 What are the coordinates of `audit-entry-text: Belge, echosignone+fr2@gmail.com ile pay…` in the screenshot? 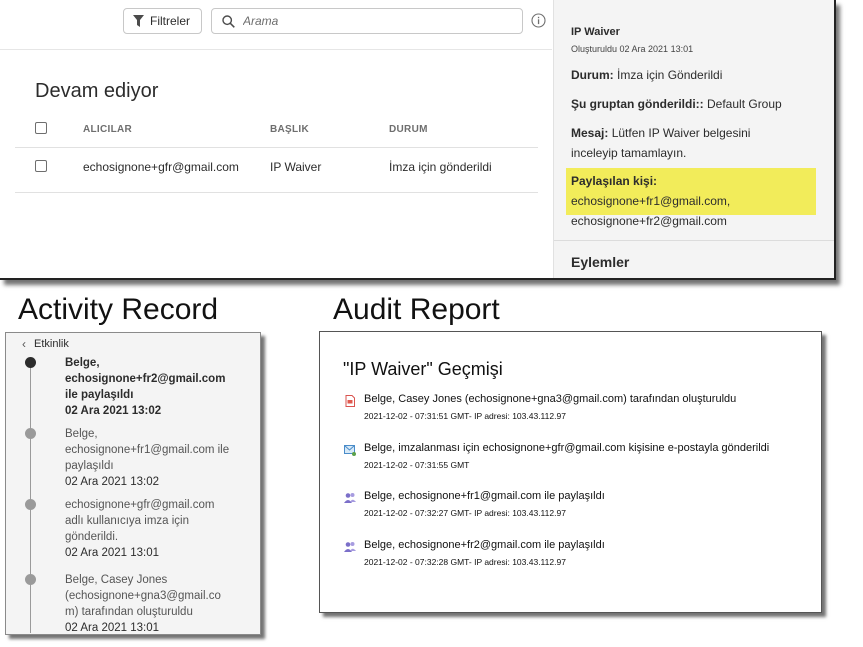 It's located at (484, 545).